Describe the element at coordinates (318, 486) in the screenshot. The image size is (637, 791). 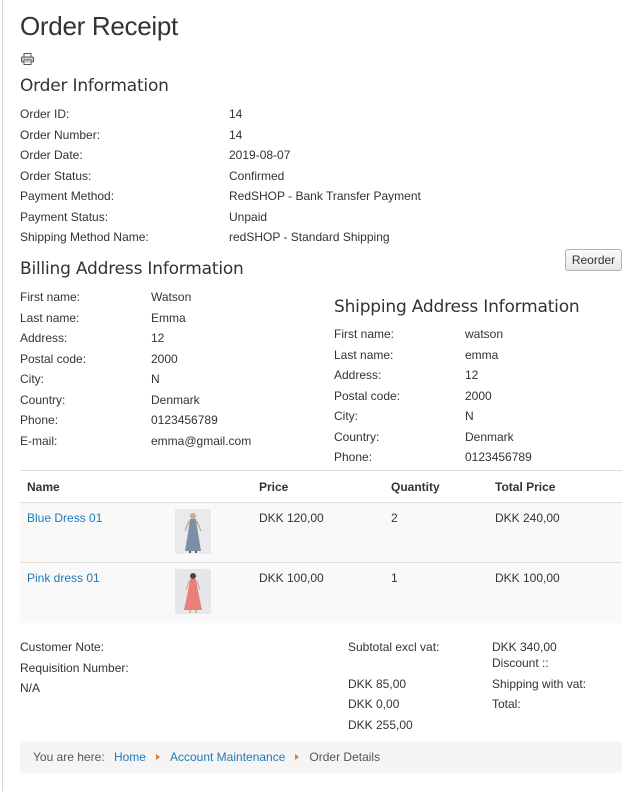
I see `column-header-price: Price` at that location.